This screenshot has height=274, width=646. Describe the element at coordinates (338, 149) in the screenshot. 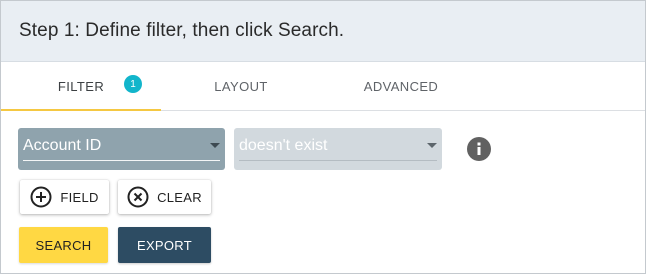

I see `operator-select: doesn't exist` at that location.